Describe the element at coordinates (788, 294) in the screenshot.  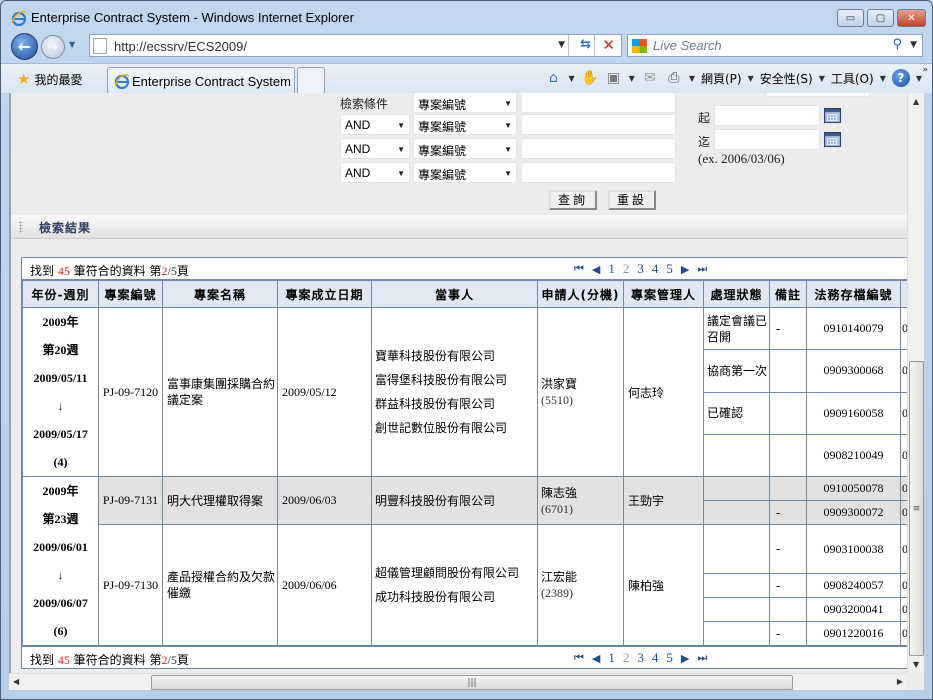
I see `col-note: 備註` at that location.